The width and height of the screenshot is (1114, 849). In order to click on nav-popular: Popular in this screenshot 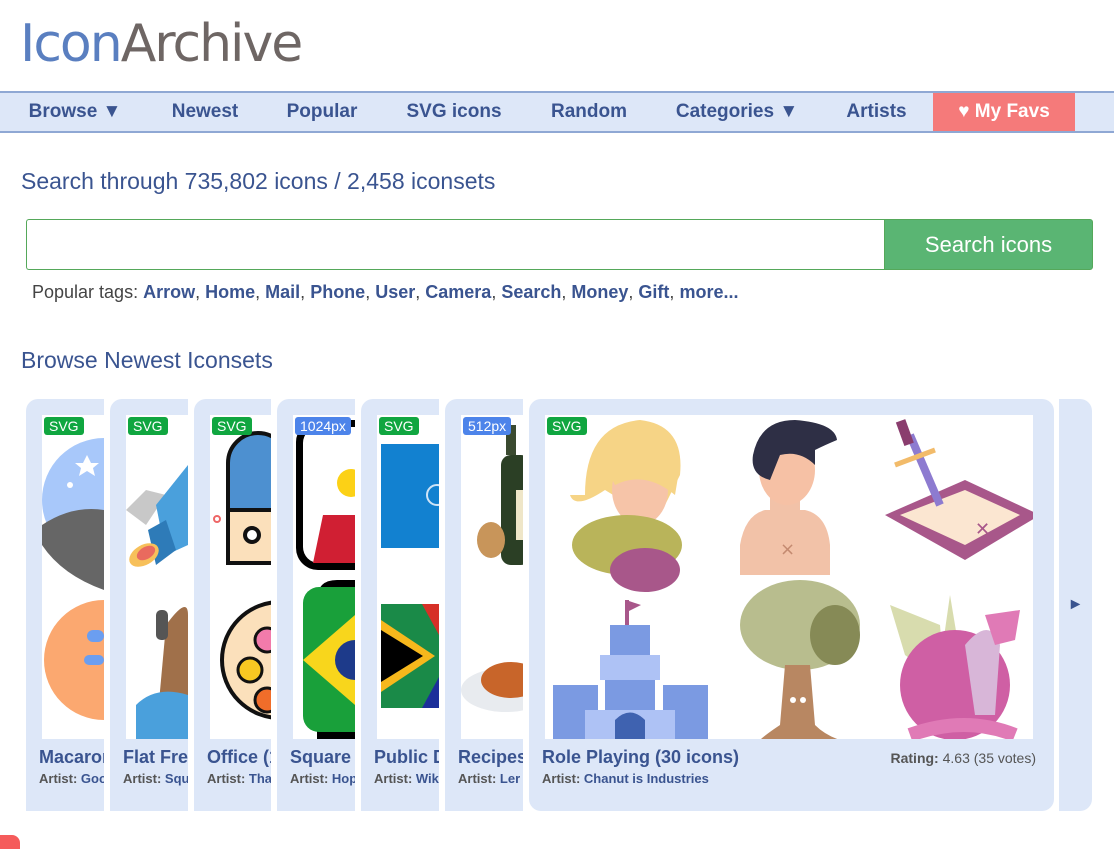, I will do `click(322, 112)`.